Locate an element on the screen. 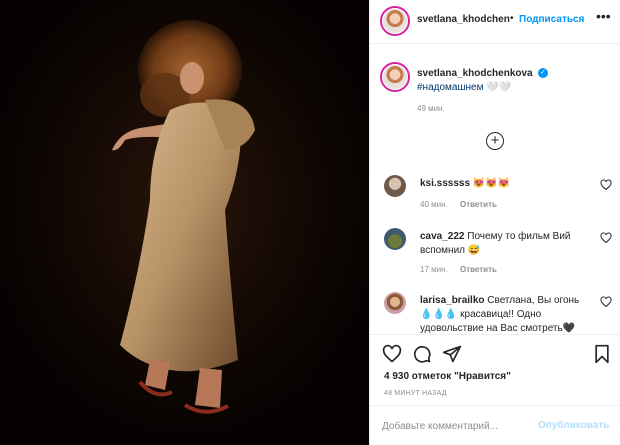  comment-body: ksi.ssssss 😻😻😻 is located at coordinates (505, 184).